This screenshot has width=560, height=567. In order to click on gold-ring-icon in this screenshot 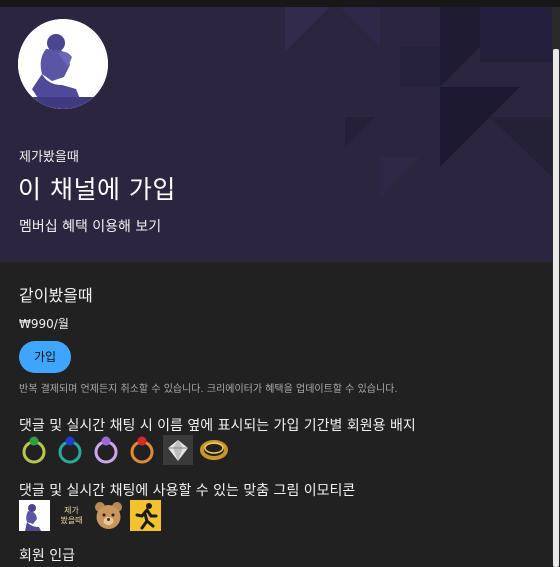, I will do `click(214, 450)`.